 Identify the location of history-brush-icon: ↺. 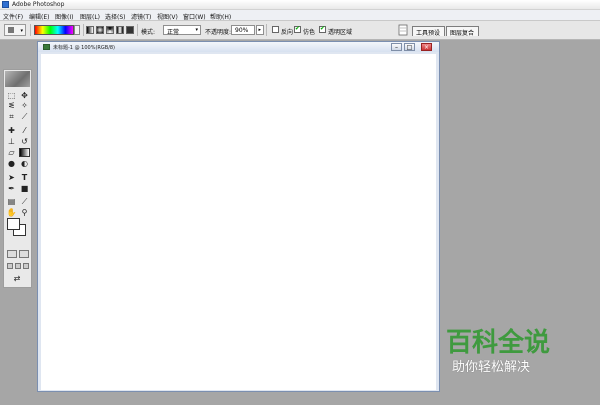
(24, 141).